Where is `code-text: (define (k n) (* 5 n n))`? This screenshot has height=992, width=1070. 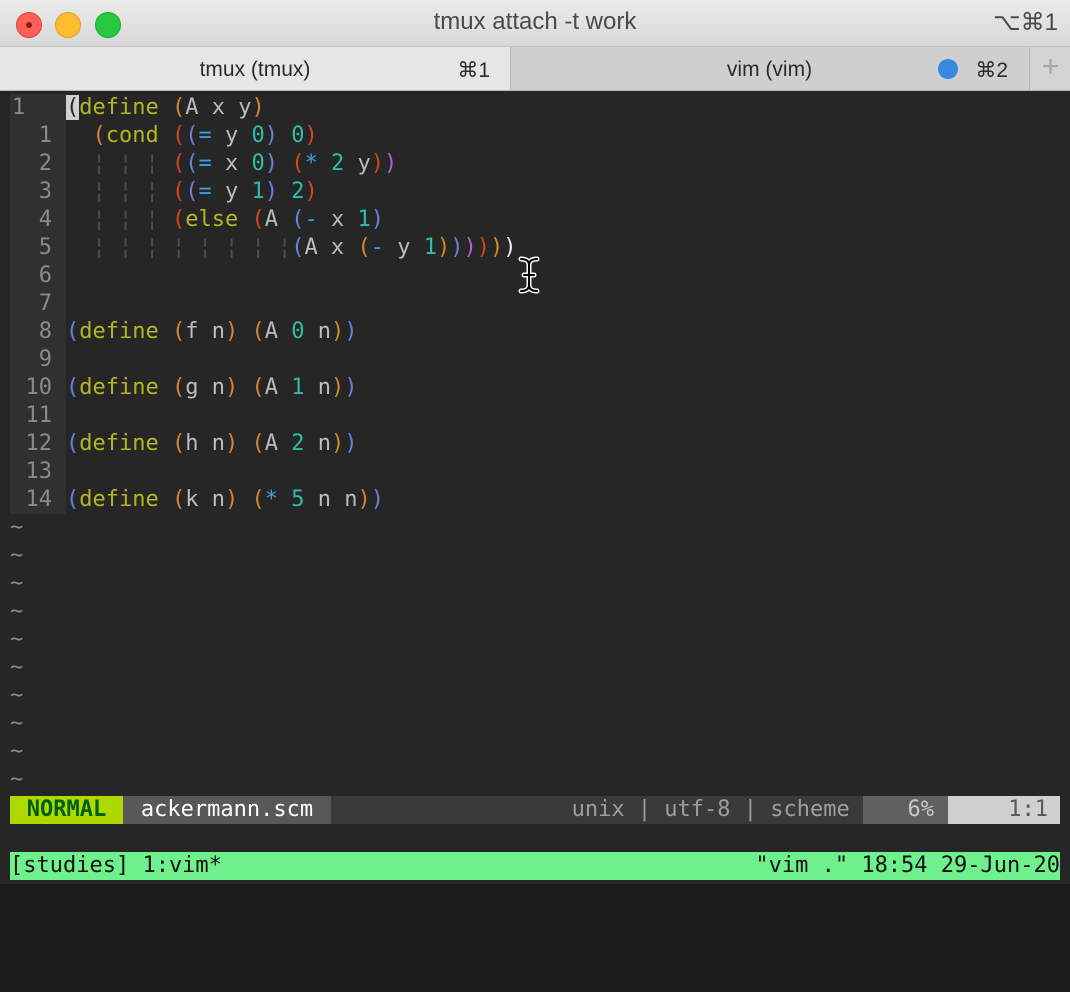
code-text: (define (k n) (* 5 n n)) is located at coordinates (225, 499).